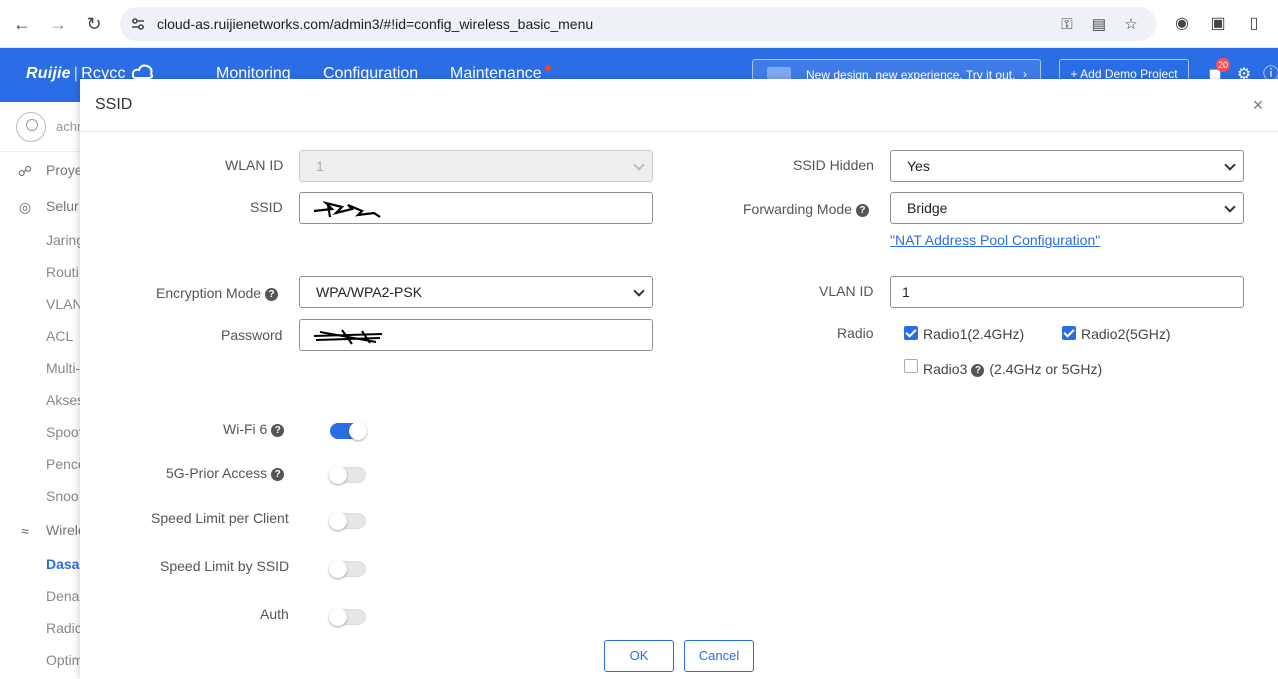 This screenshot has height=679, width=1278. Describe the element at coordinates (254, 429) in the screenshot. I see `wifi6-label: Wi-Fi 6?` at that location.